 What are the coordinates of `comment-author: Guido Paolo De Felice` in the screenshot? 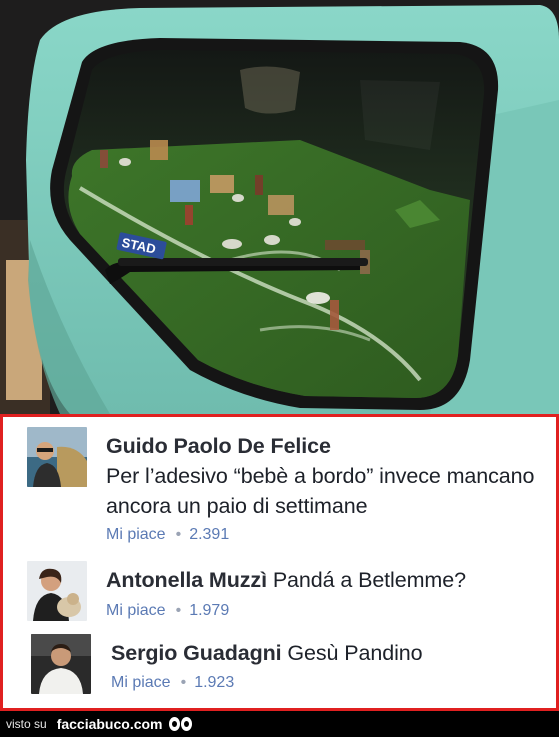 It's located at (218, 446).